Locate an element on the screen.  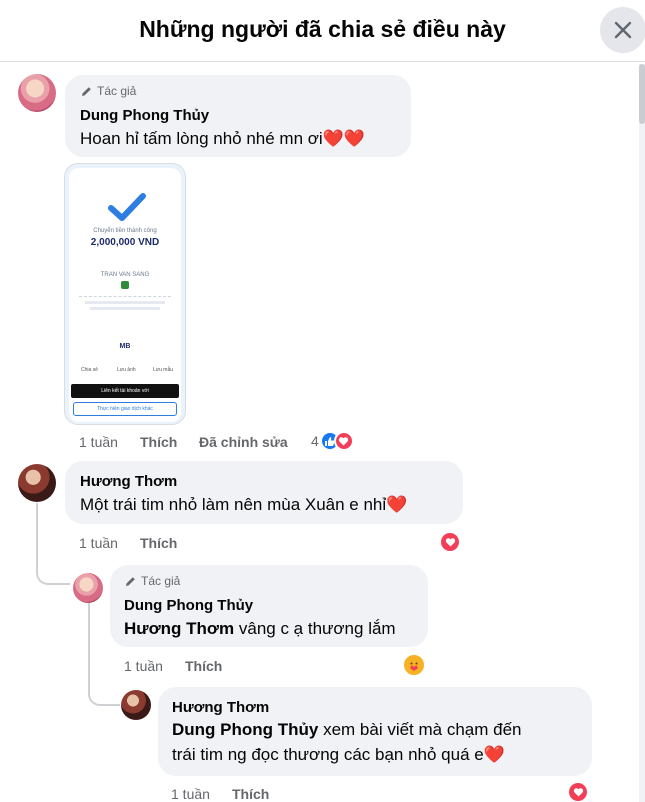
dialog-header: Những người đã chia sẻ điều này is located at coordinates (322, 31).